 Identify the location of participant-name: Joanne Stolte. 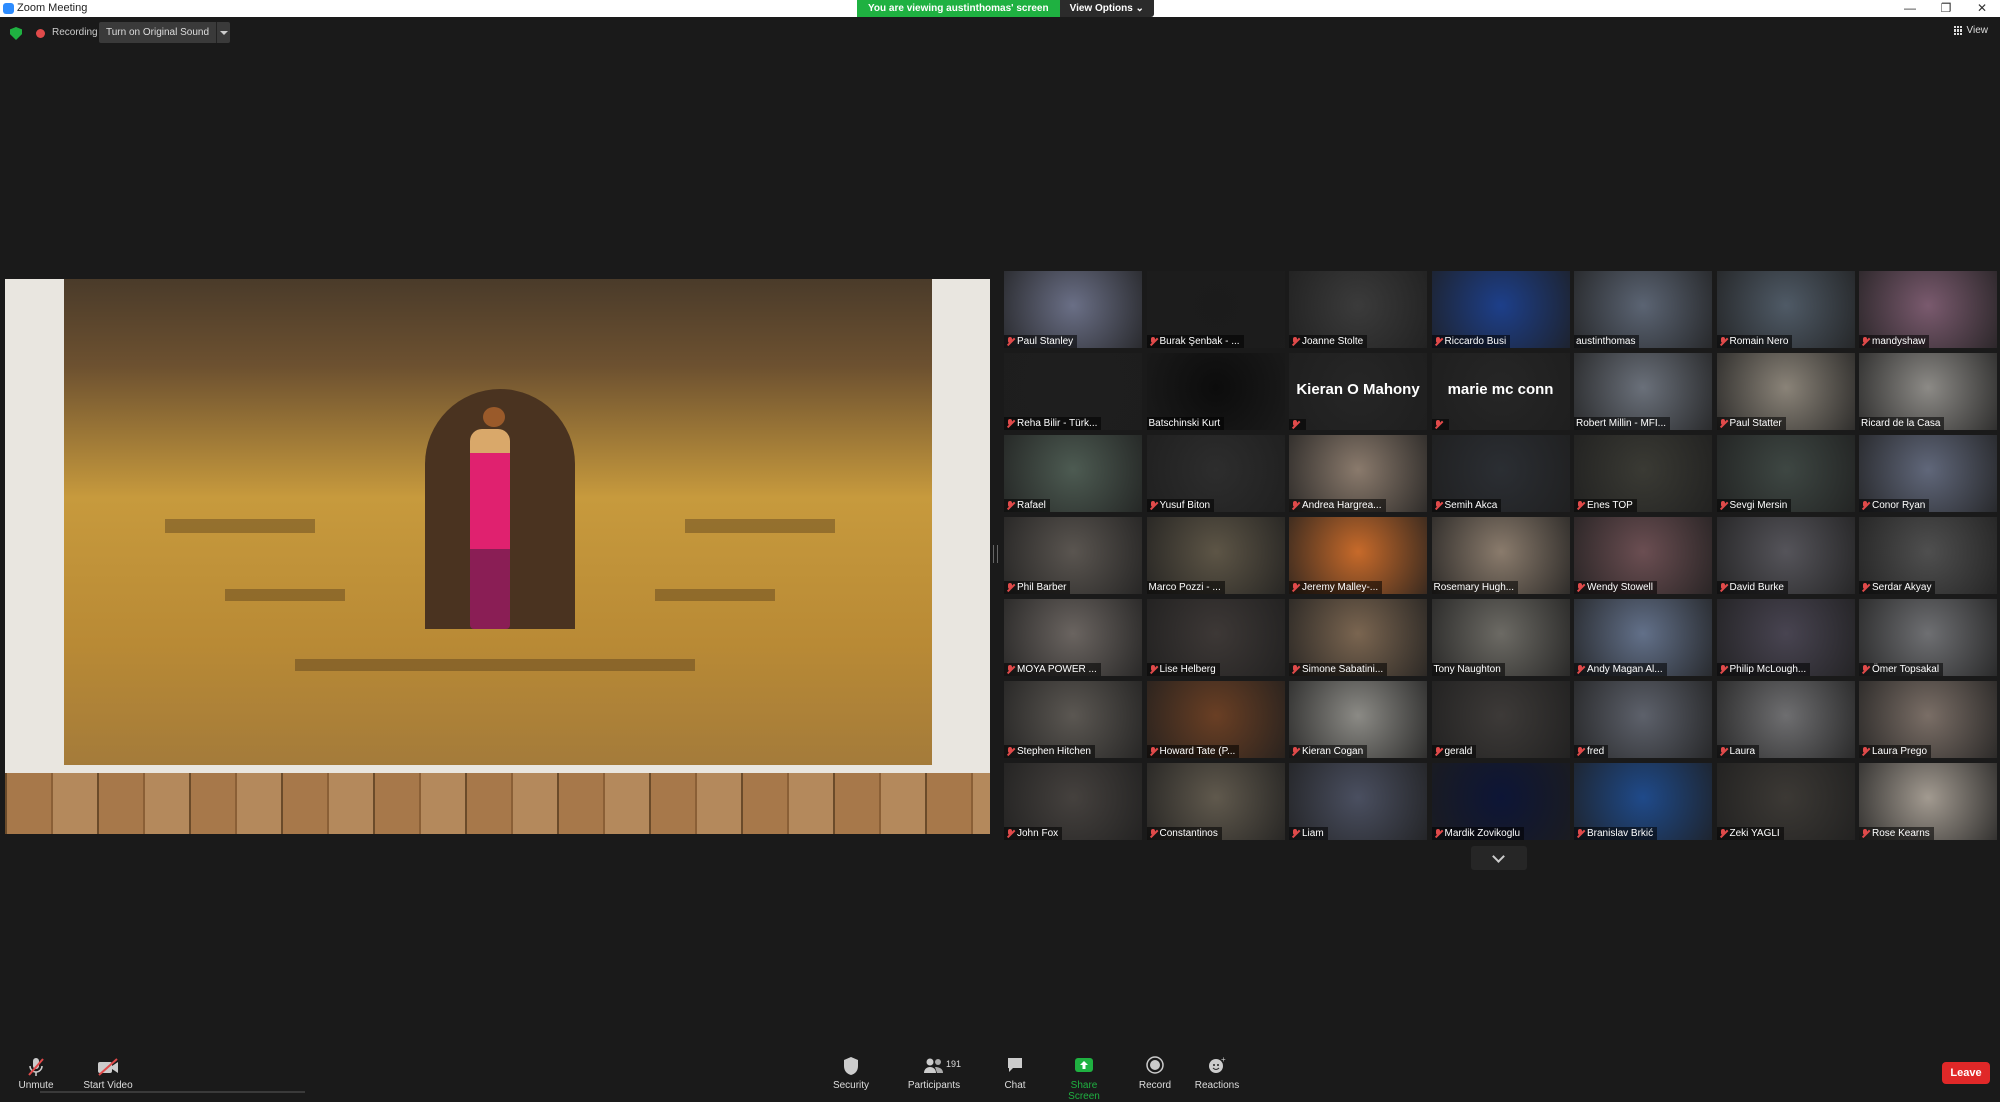
(1333, 341).